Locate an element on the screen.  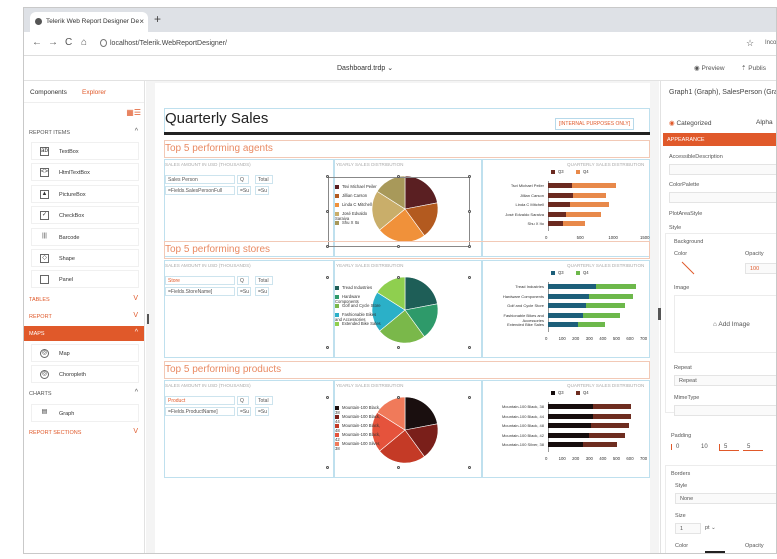
publish-button: ⇡ Publis is located at coordinates (753, 68).